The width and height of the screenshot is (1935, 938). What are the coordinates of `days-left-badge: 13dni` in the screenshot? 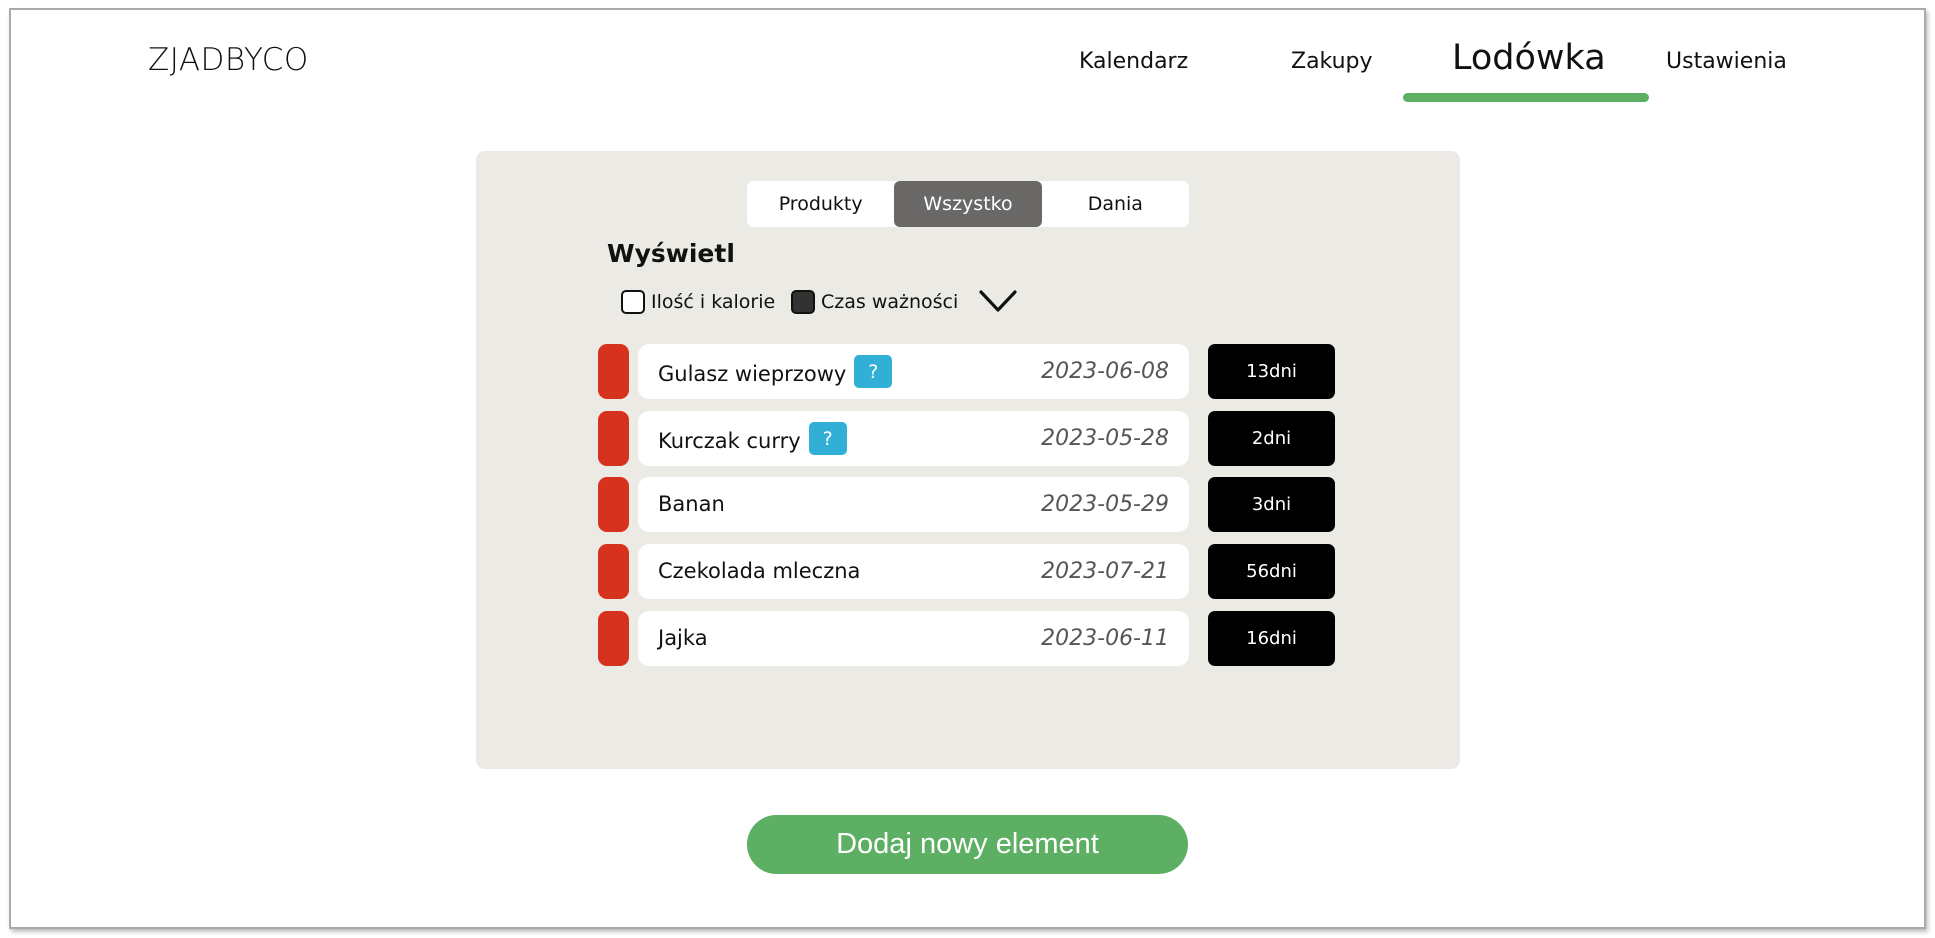 It's located at (1271, 371).